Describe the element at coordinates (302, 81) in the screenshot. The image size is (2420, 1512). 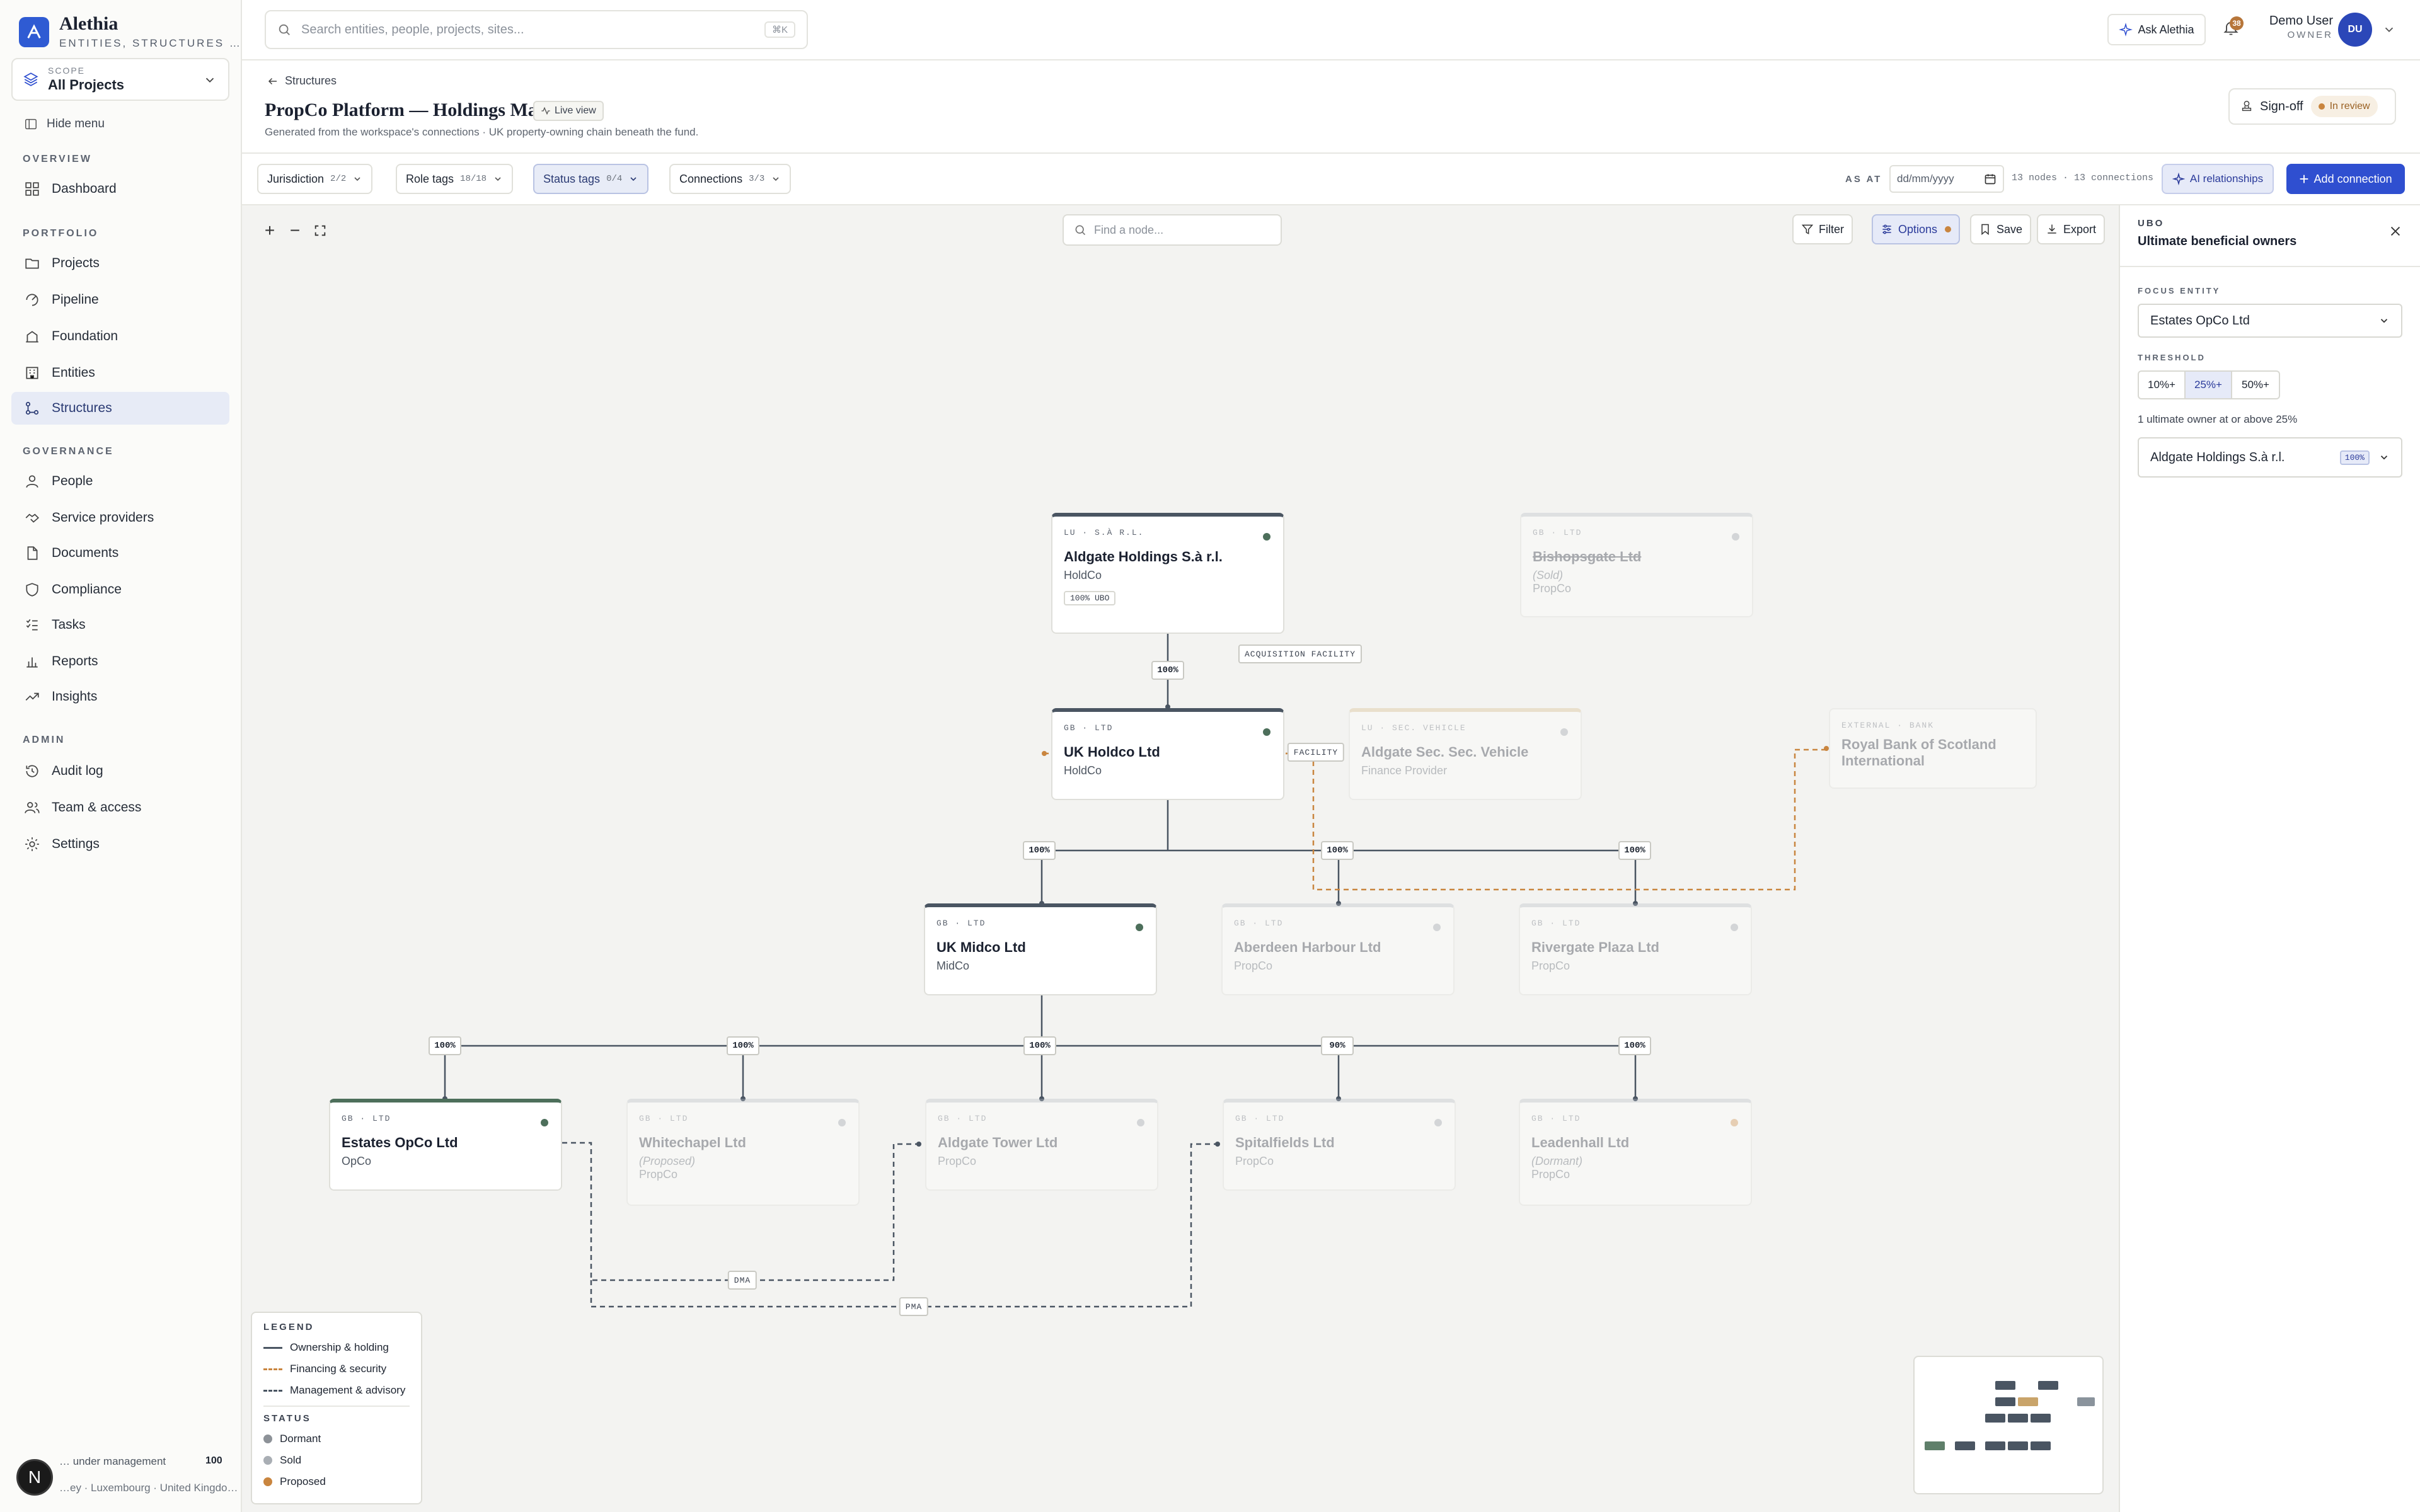
I see `breadcrumb: Structures` at that location.